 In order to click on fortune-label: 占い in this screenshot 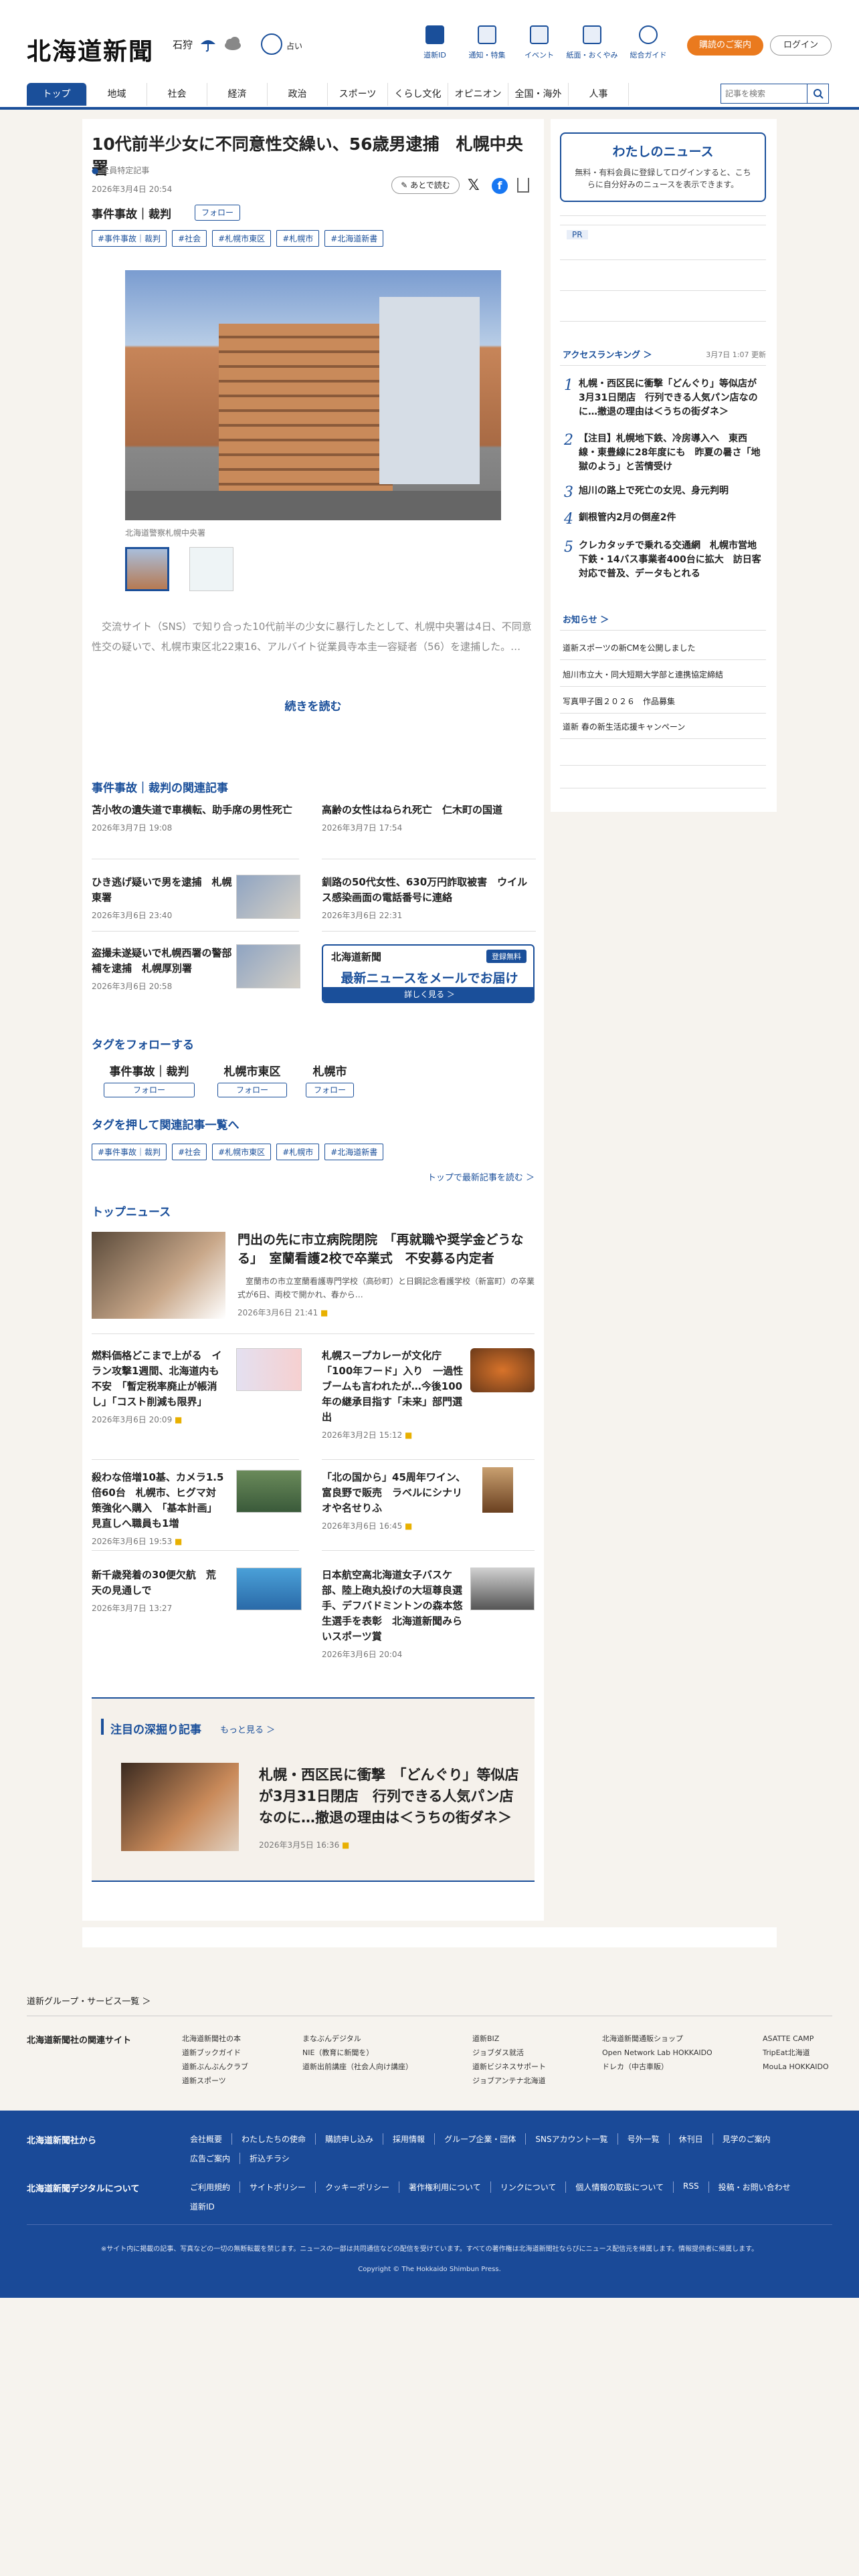, I will do `click(294, 45)`.